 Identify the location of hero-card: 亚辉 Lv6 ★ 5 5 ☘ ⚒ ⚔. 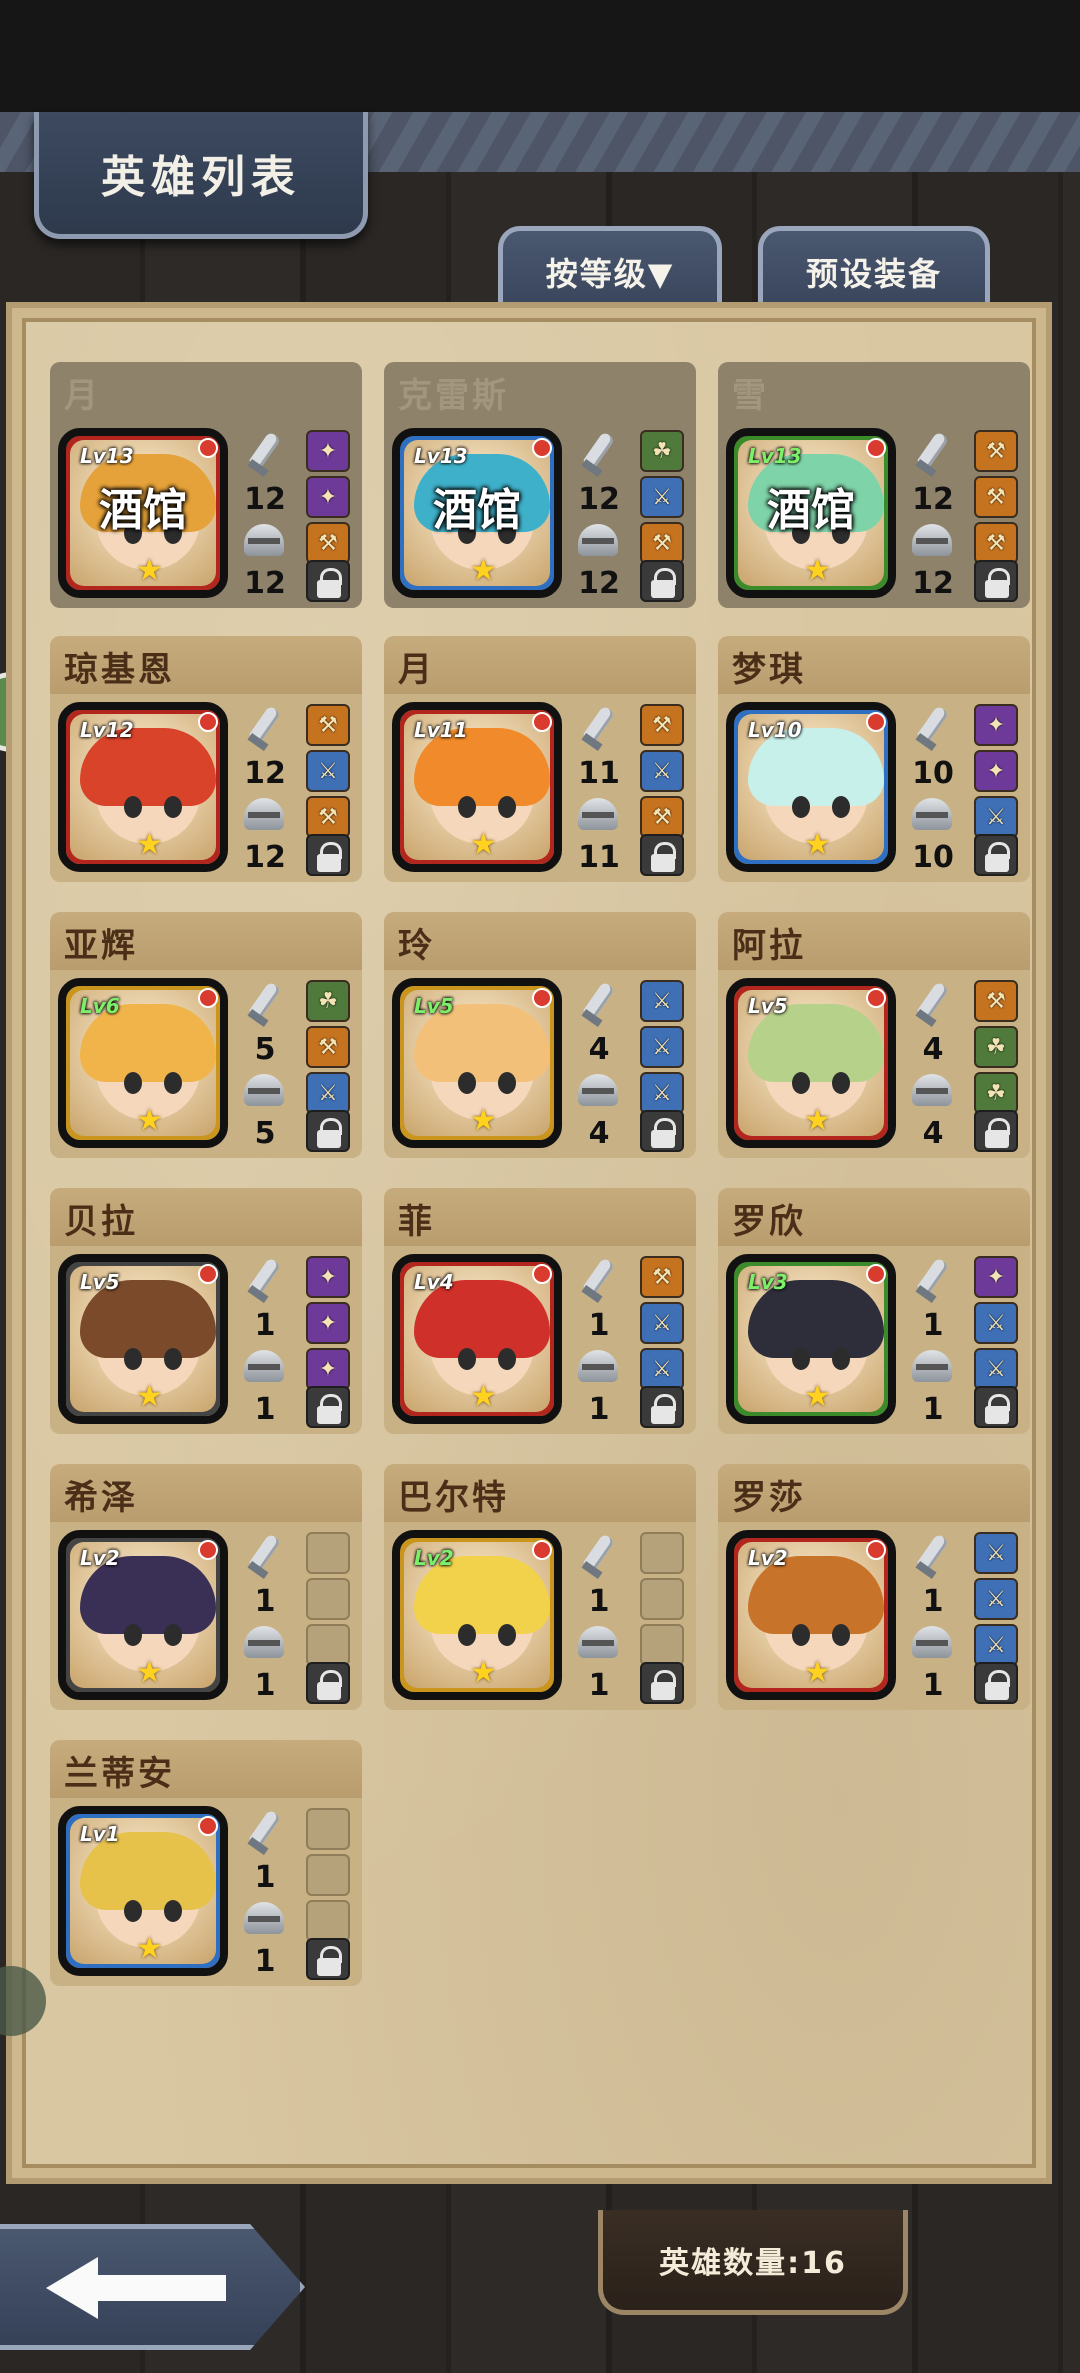
(206, 1035).